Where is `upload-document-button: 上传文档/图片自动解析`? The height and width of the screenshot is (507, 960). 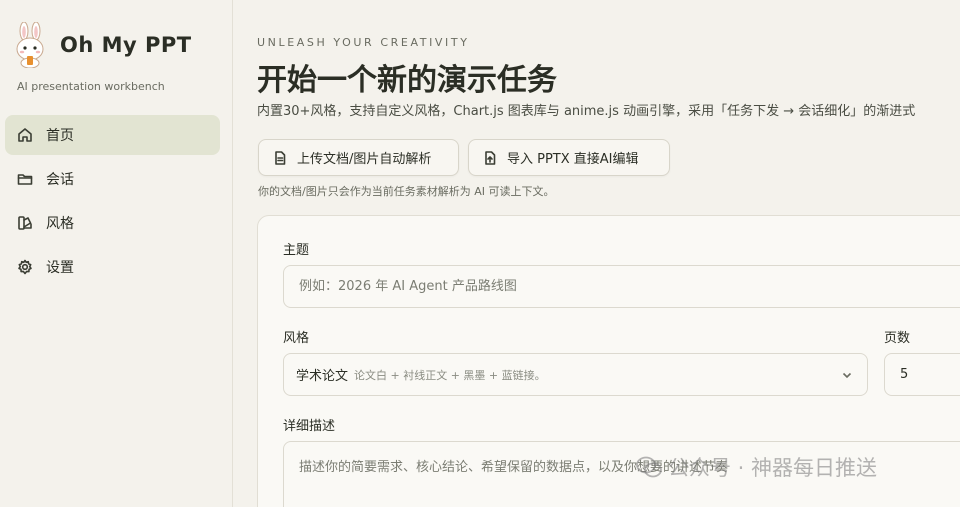 upload-document-button: 上传文档/图片自动解析 is located at coordinates (358, 157).